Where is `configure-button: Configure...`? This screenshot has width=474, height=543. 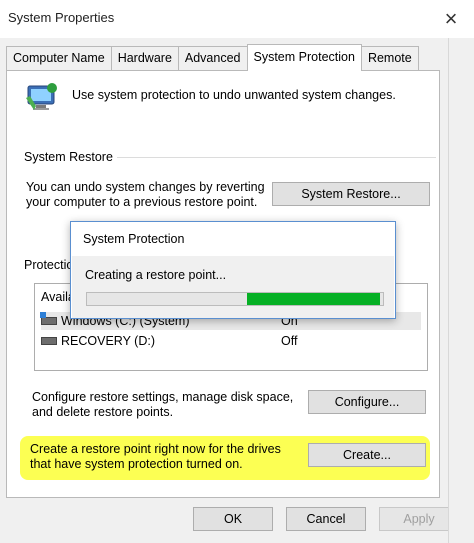 configure-button: Configure... is located at coordinates (367, 402).